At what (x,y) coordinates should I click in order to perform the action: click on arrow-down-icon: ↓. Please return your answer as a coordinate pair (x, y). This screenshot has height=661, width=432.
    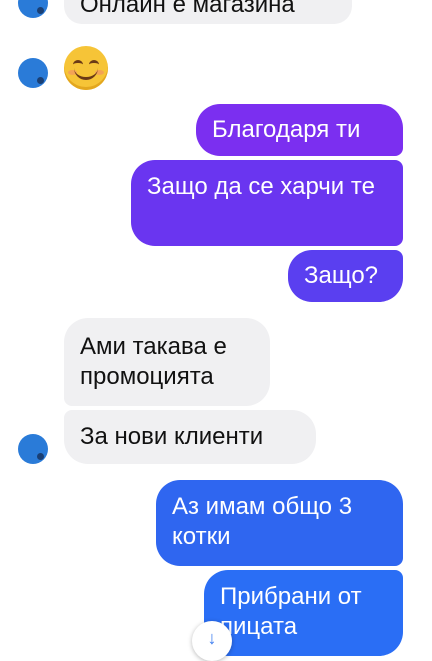
    Looking at the image, I should click on (212, 638).